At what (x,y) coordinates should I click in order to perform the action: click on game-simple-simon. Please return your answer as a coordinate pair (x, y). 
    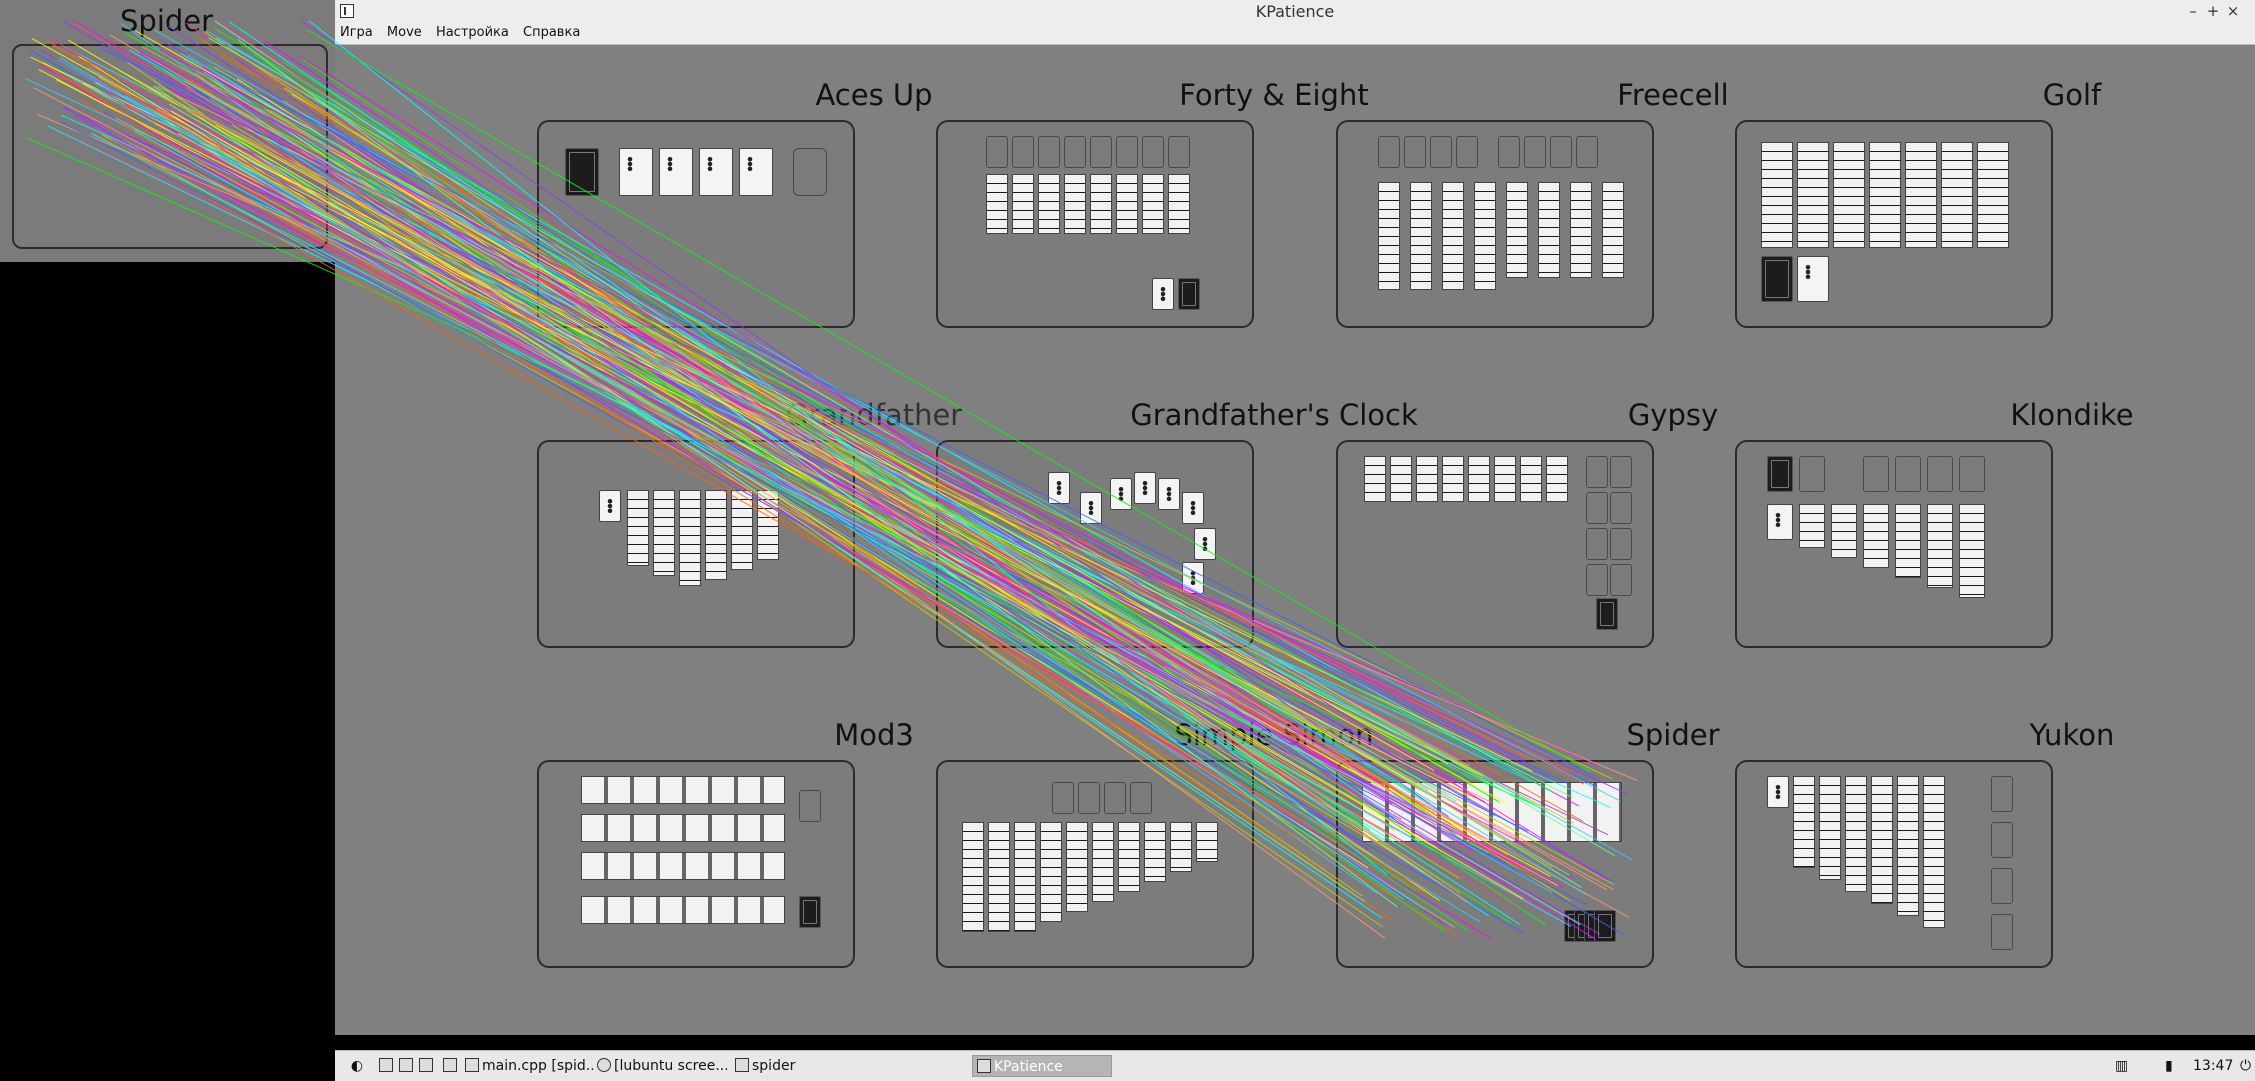
    Looking at the image, I should click on (1095, 864).